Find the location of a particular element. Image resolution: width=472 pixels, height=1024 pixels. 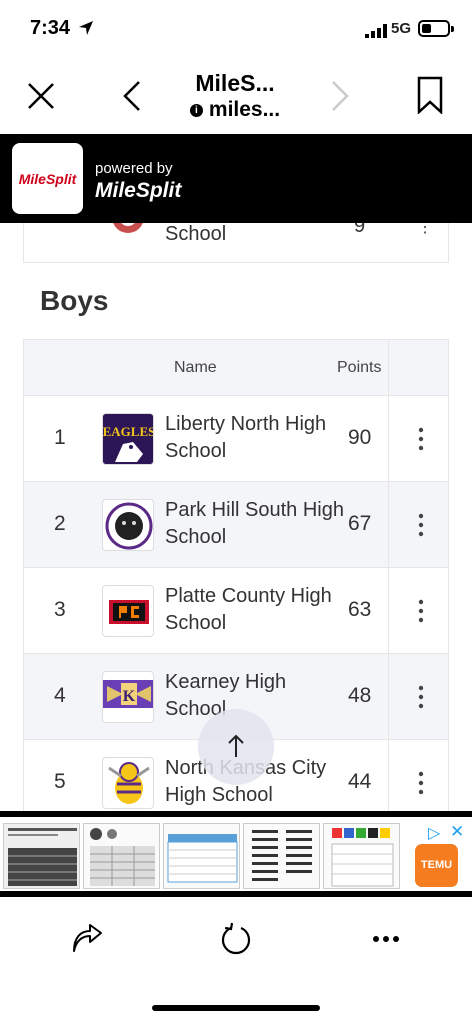

share-icon is located at coordinates (87, 939).